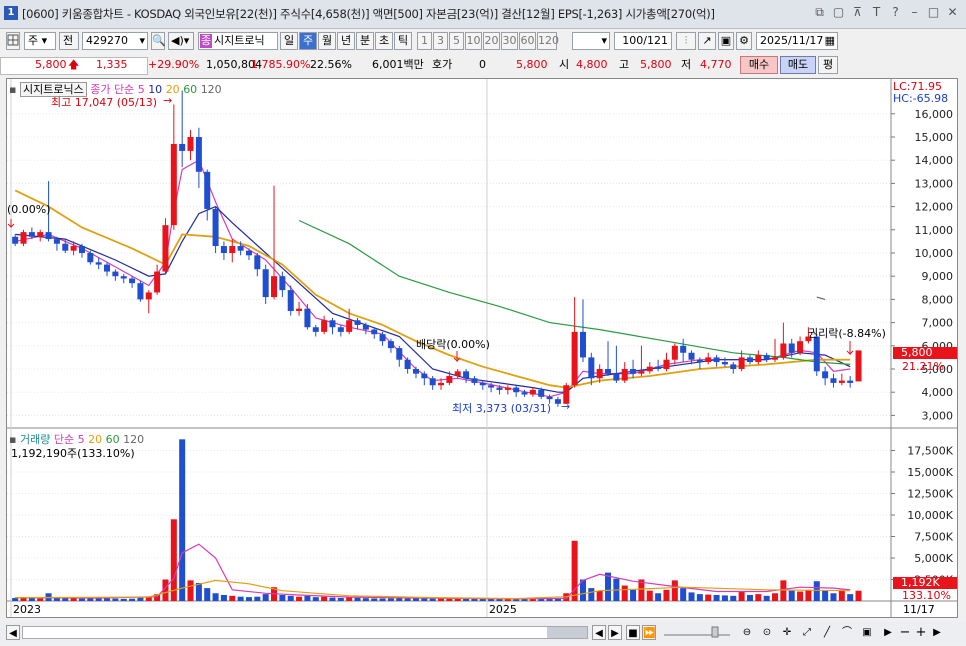  I want to click on search-icon: 🔍, so click(158, 41).